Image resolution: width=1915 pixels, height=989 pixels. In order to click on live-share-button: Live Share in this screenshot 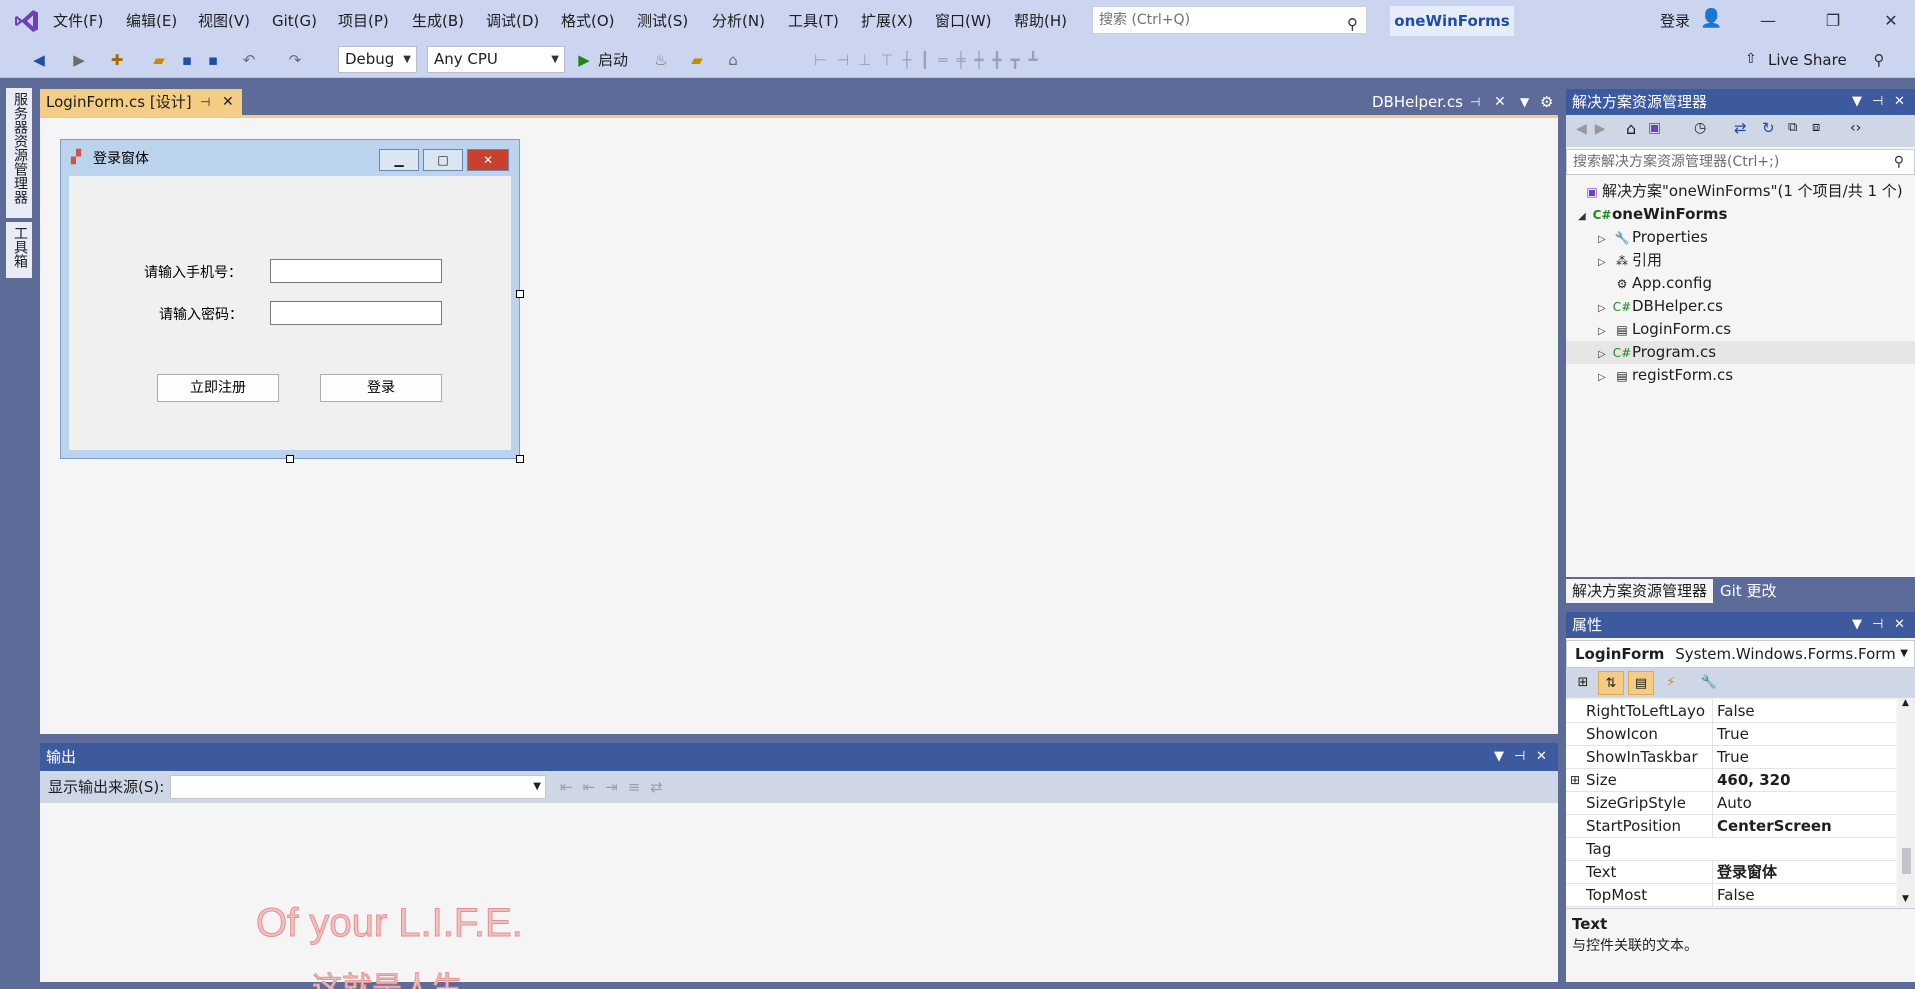, I will do `click(1807, 60)`.